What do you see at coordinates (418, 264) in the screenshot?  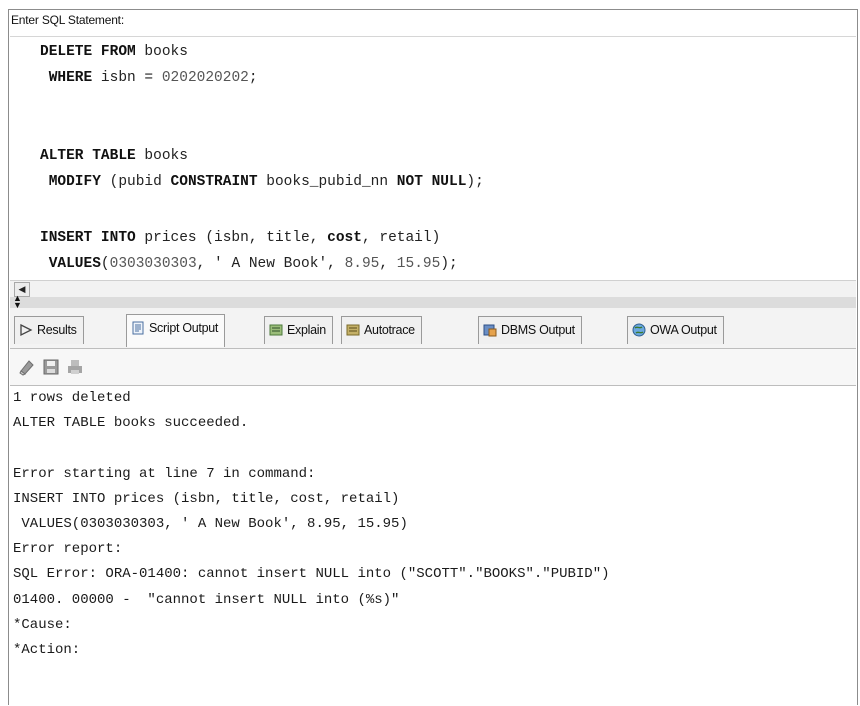 I see `sql-literal: 15.95` at bounding box center [418, 264].